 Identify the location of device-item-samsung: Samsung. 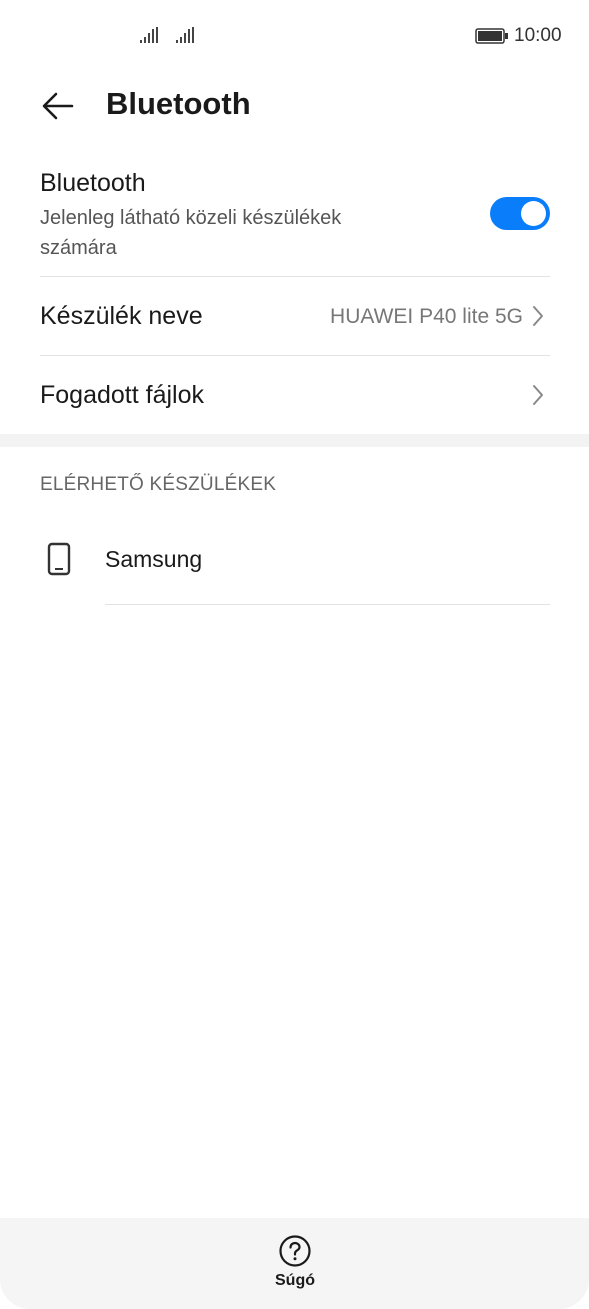
(294, 562).